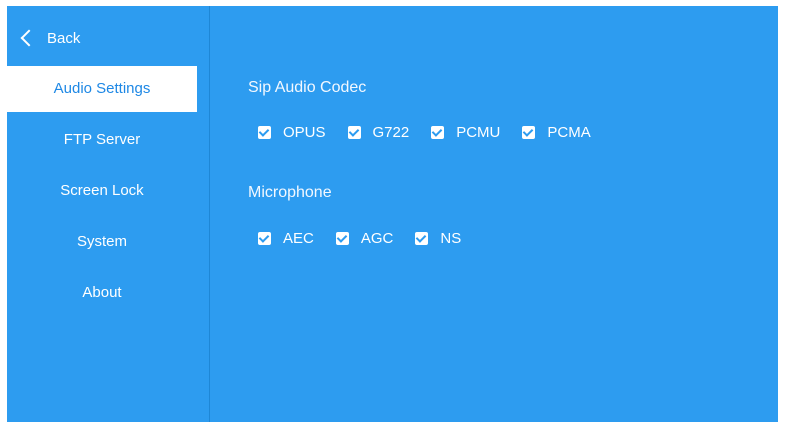 Image resolution: width=787 pixels, height=426 pixels. I want to click on checkbox-label: PCMA, so click(569, 132).